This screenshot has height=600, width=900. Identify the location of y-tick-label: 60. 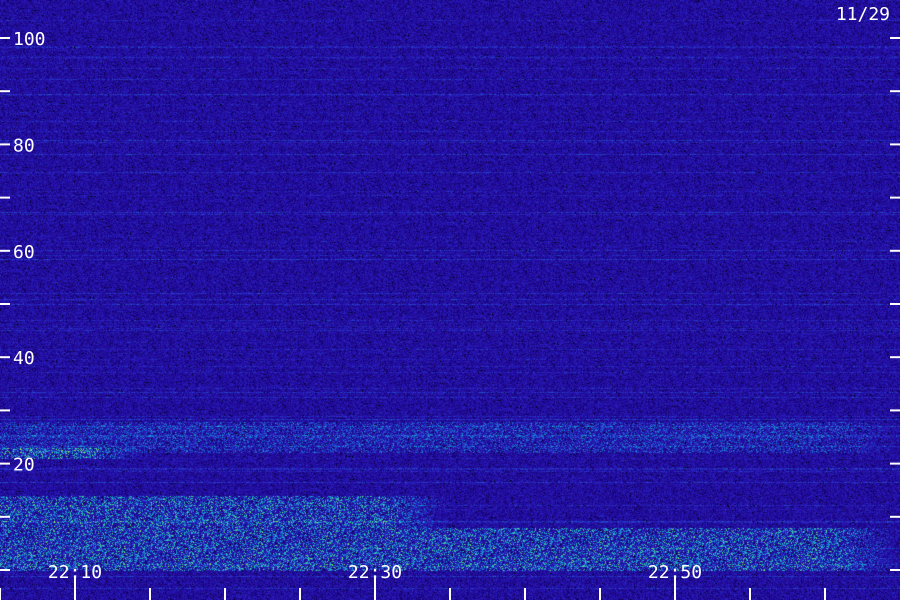
(24, 252).